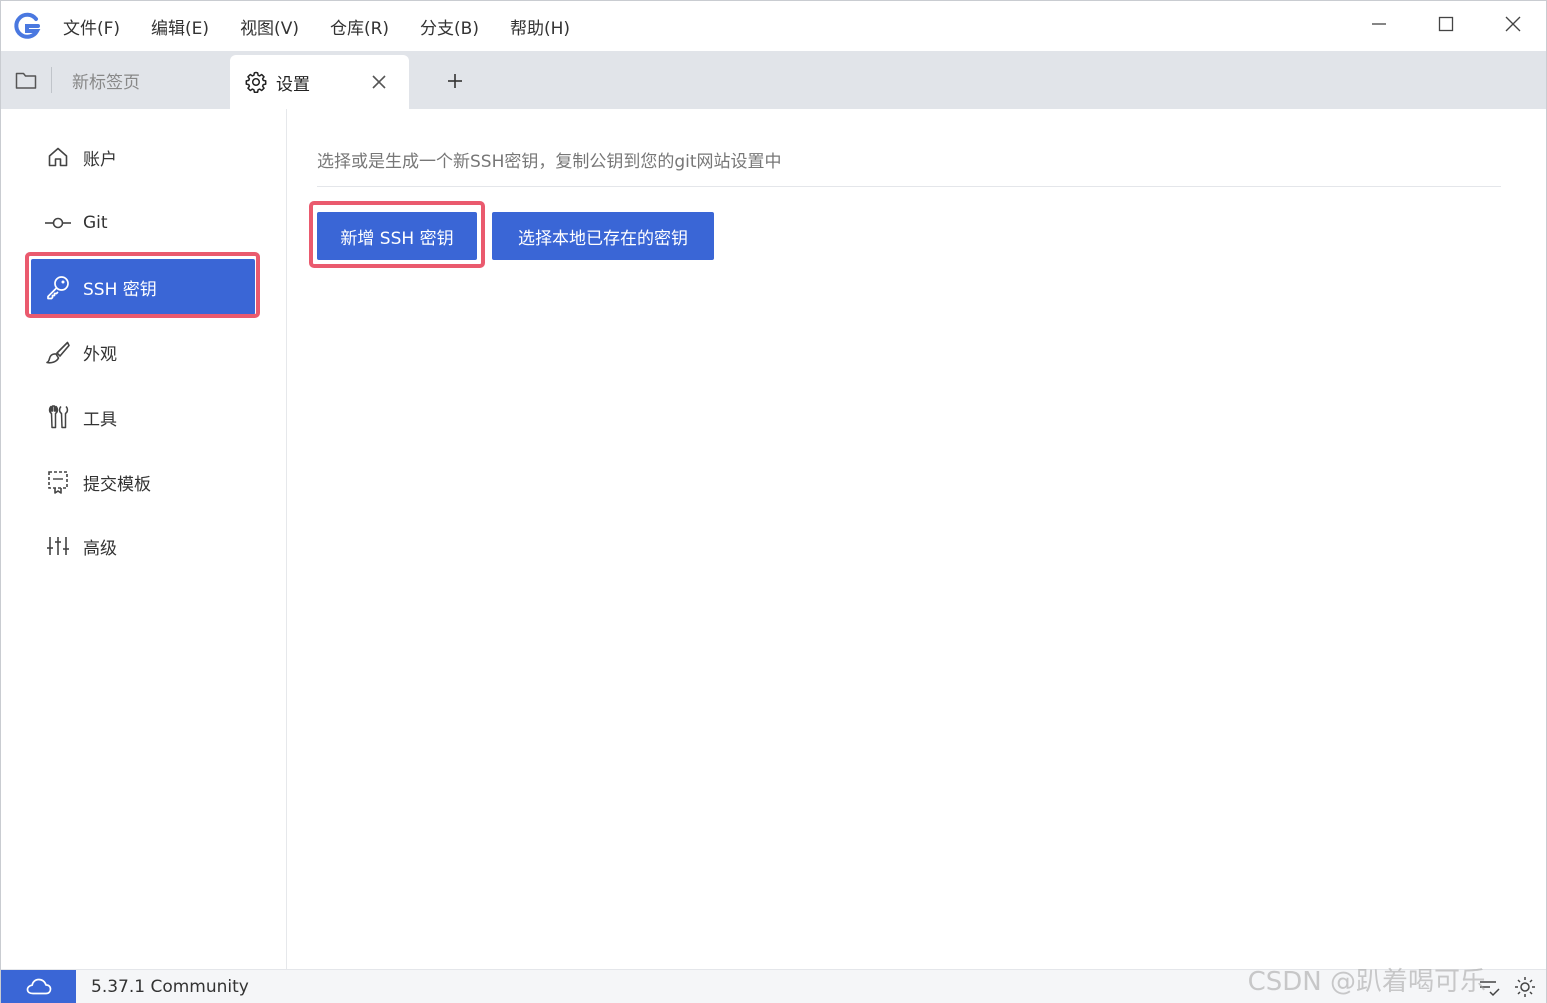  Describe the element at coordinates (95, 223) in the screenshot. I see `sidebar-item-label: Git` at that location.